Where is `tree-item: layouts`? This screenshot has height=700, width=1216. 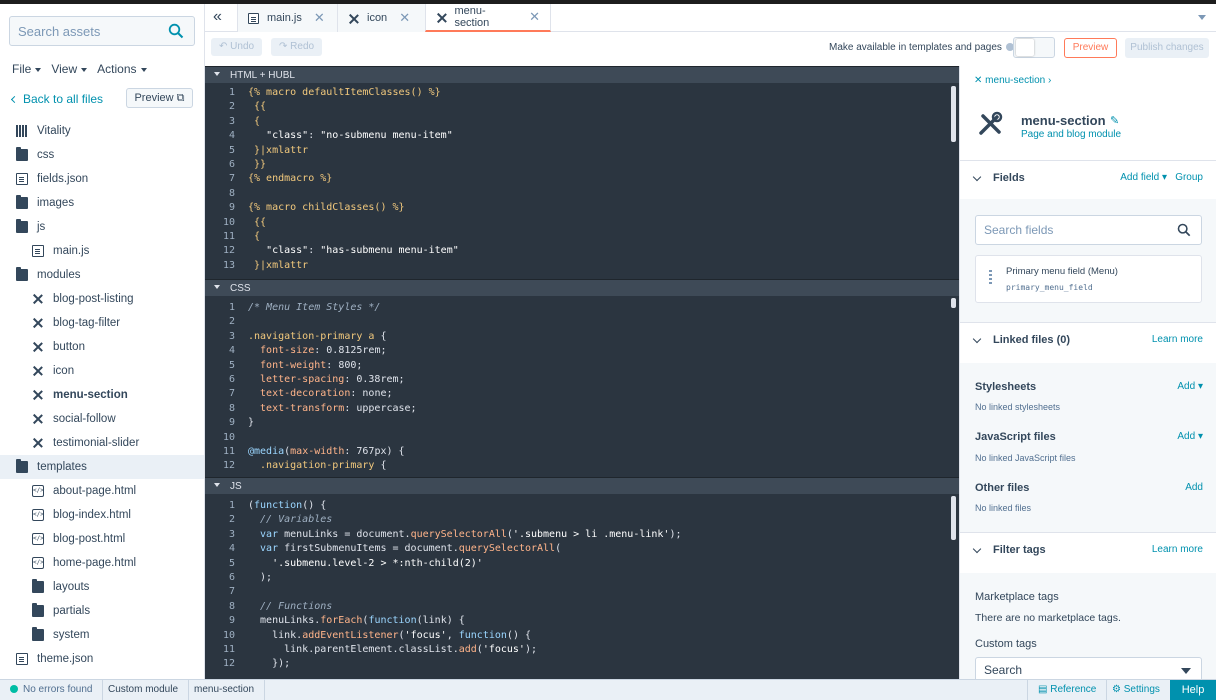 tree-item: layouts is located at coordinates (102, 587).